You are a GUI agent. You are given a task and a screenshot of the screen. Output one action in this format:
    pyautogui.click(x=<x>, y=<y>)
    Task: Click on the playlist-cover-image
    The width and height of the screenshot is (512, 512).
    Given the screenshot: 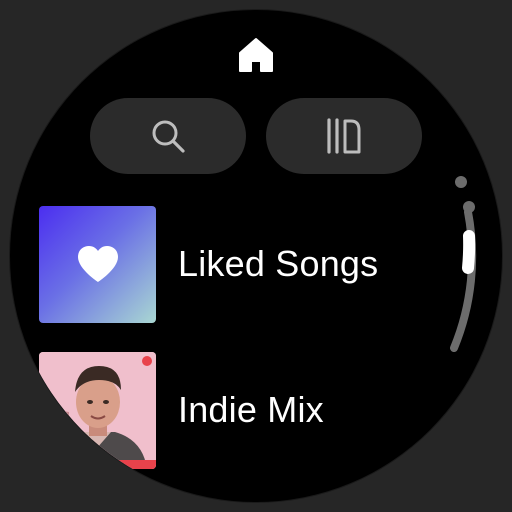 What is the action you would take?
    pyautogui.click(x=97, y=410)
    